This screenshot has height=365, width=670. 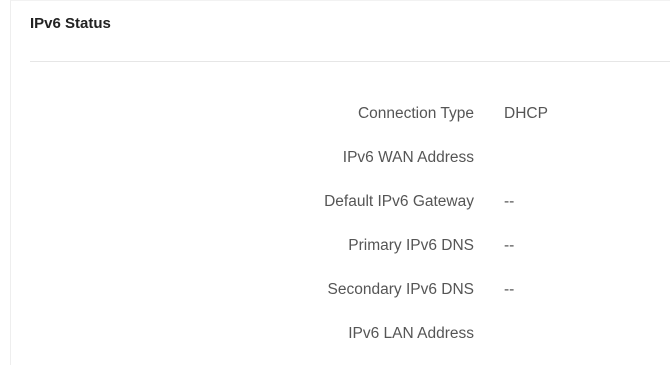 What do you see at coordinates (340, 255) in the screenshot?
I see `row-primary-ipv6-dns: Primary IPv6 DNS --` at bounding box center [340, 255].